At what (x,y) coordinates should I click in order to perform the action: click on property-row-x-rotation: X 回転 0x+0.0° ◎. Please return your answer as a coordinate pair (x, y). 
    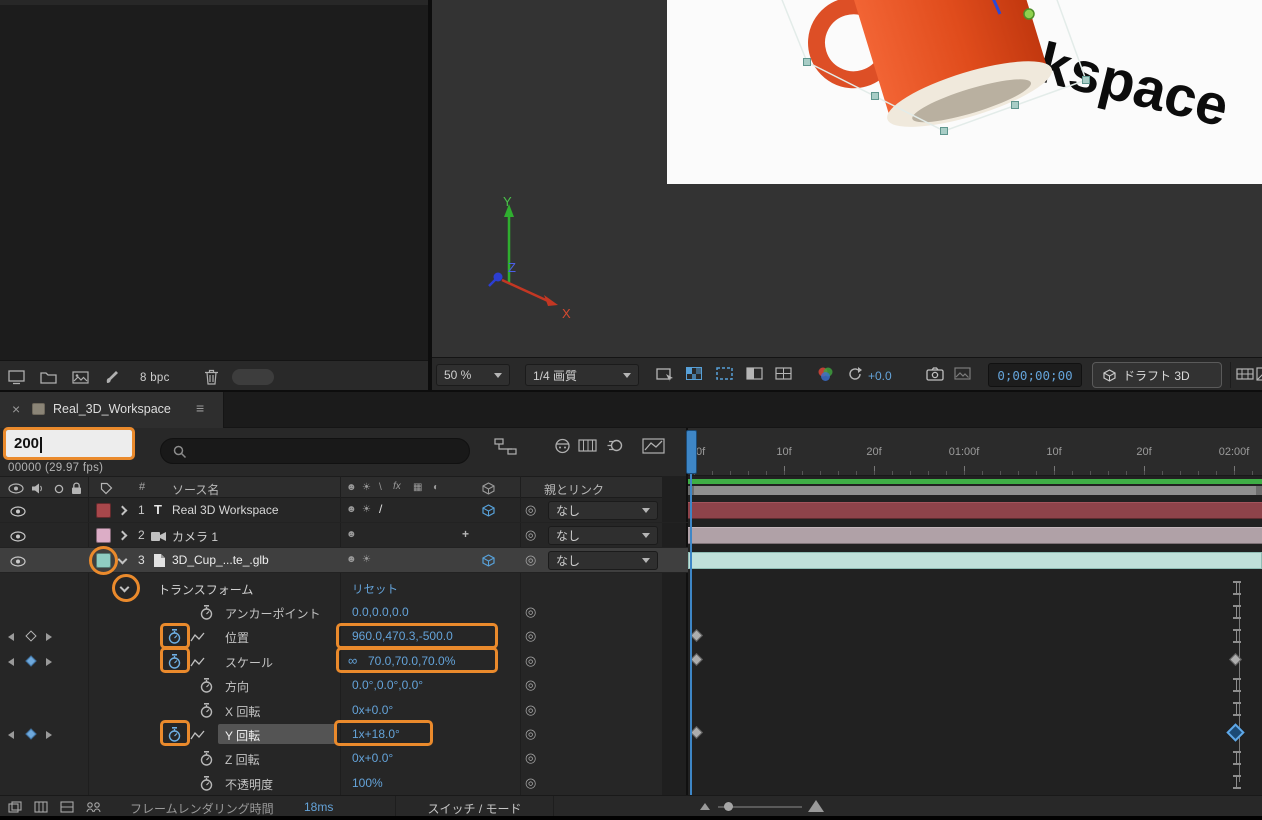
    Looking at the image, I should click on (344, 710).